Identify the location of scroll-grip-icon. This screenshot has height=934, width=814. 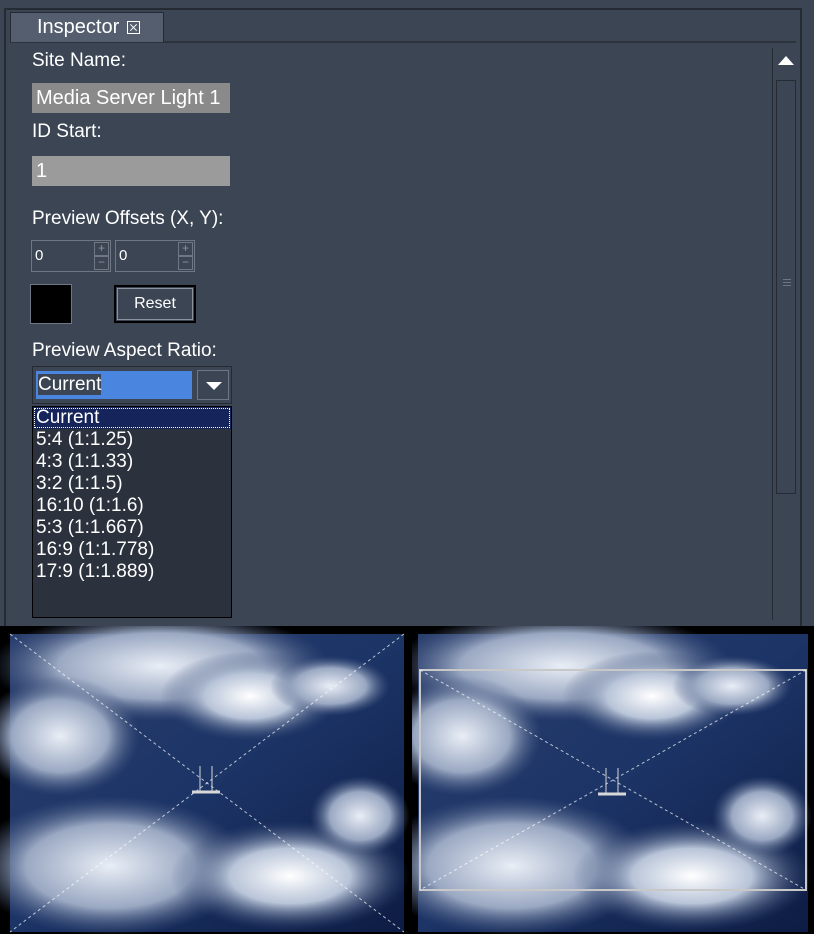
(787, 279).